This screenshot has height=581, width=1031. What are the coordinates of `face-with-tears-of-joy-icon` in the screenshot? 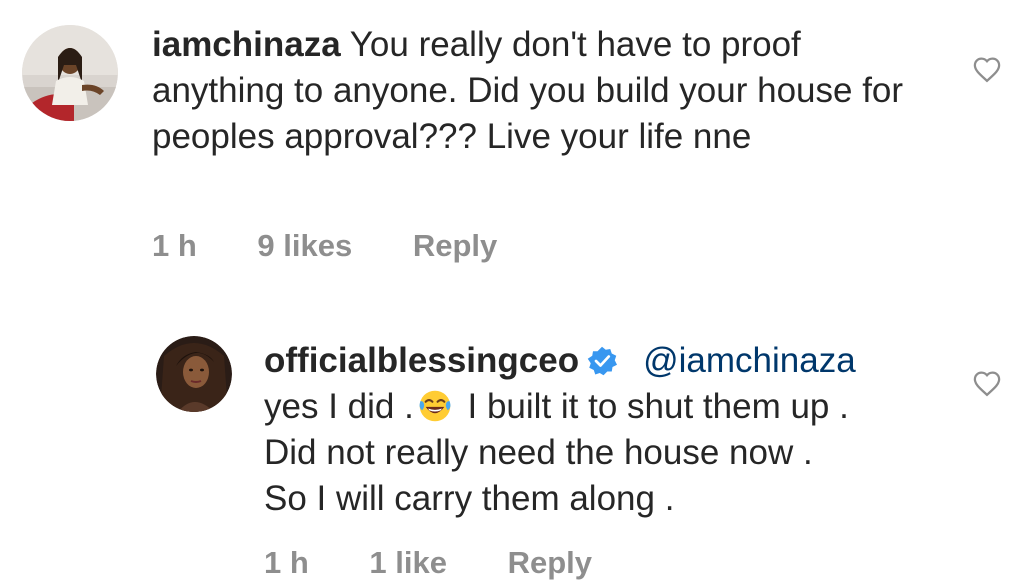 It's located at (435, 406).